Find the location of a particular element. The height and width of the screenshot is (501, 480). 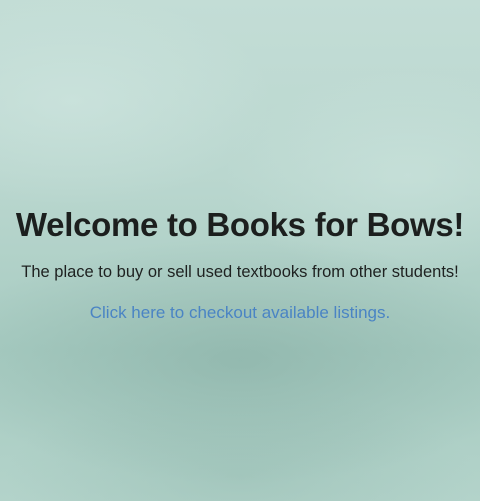

page-title: Welcome to Books for Bows! is located at coordinates (240, 224).